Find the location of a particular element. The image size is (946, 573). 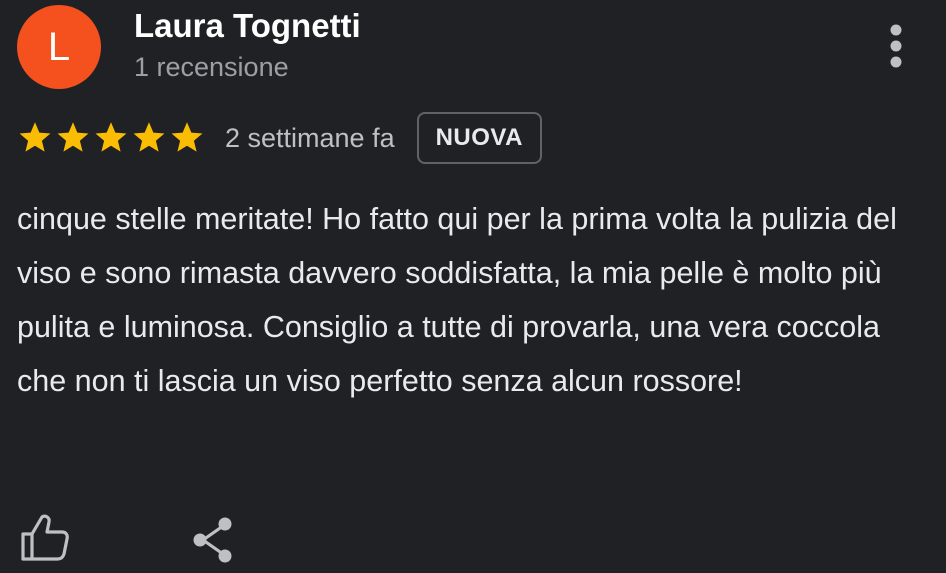

share-button is located at coordinates (213, 540).